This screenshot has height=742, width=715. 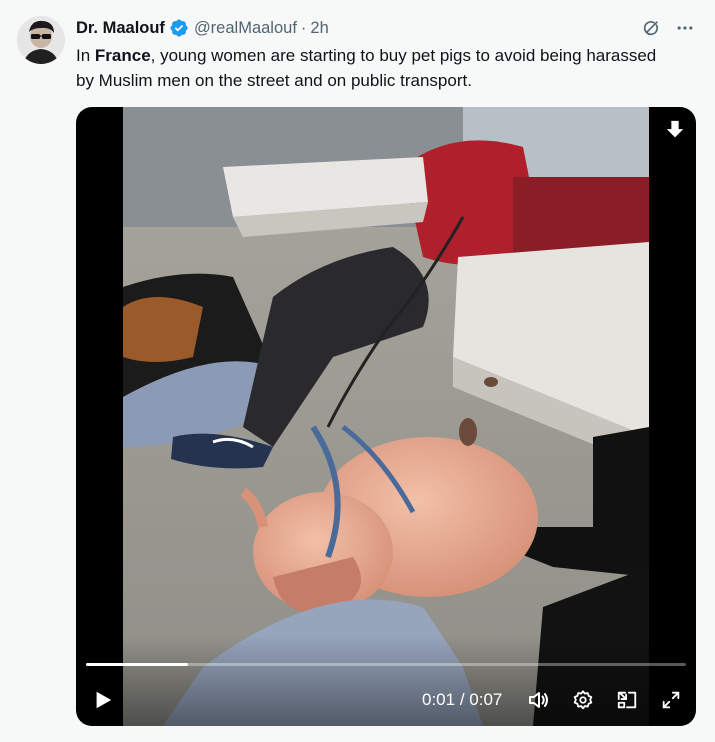 I want to click on user-handle: @realMaalouf, so click(x=245, y=28).